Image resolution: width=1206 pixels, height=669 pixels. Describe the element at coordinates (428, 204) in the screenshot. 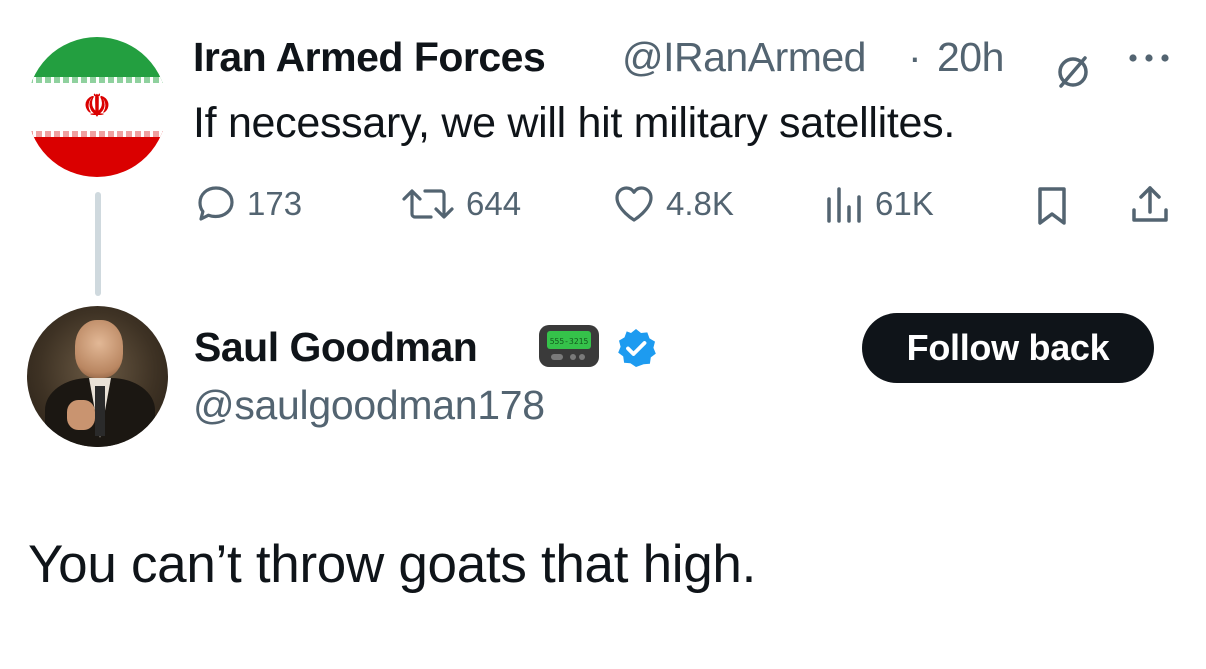

I see `repost-icon` at that location.